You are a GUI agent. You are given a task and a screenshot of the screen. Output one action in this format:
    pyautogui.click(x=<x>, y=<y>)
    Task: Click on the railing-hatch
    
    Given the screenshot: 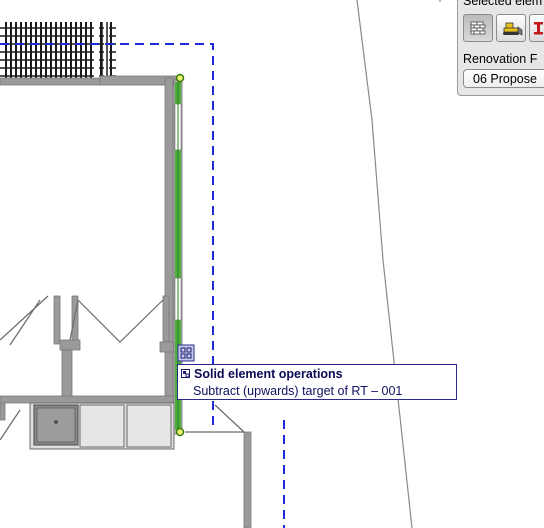 What is the action you would take?
    pyautogui.click(x=58, y=50)
    